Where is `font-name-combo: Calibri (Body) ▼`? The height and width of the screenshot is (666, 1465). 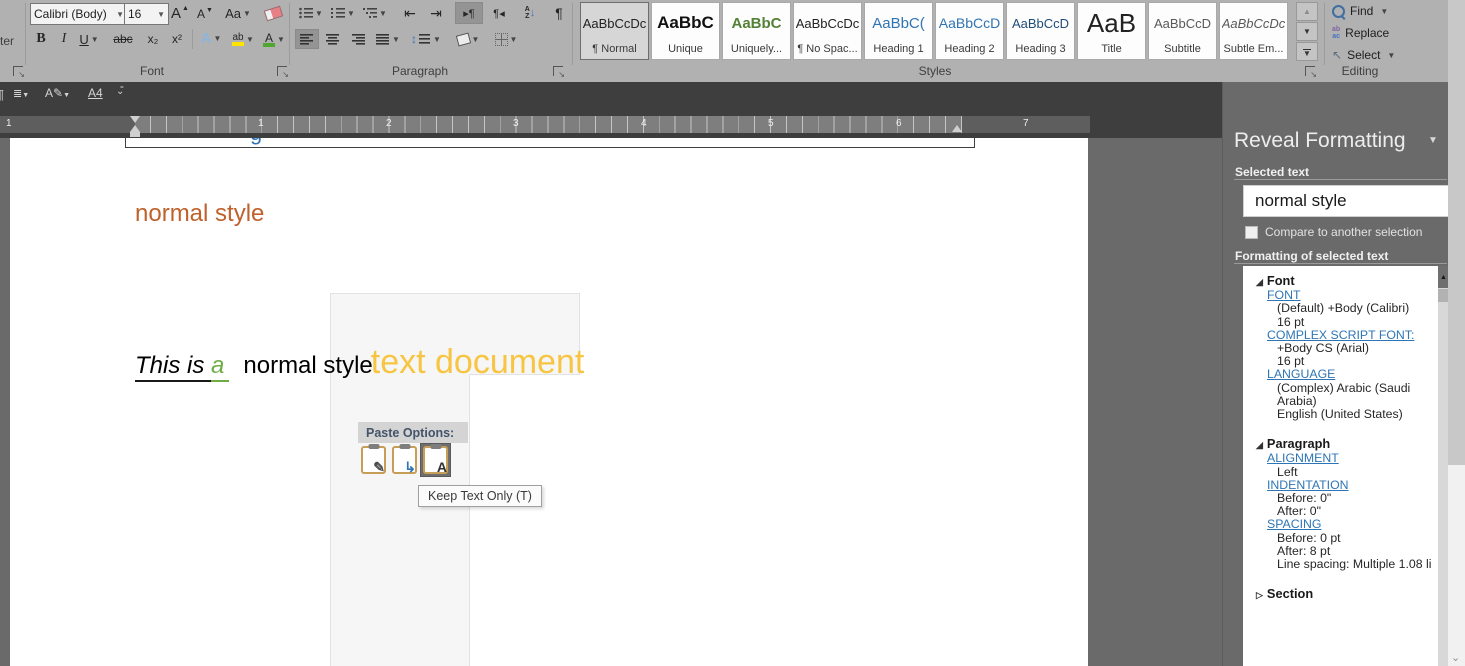
font-name-combo: Calibri (Body) ▼ is located at coordinates (79, 14).